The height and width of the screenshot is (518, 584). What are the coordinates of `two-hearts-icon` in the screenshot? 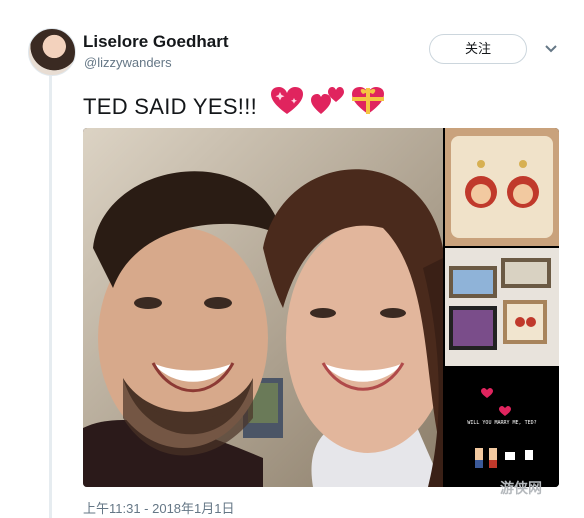 It's located at (327, 103).